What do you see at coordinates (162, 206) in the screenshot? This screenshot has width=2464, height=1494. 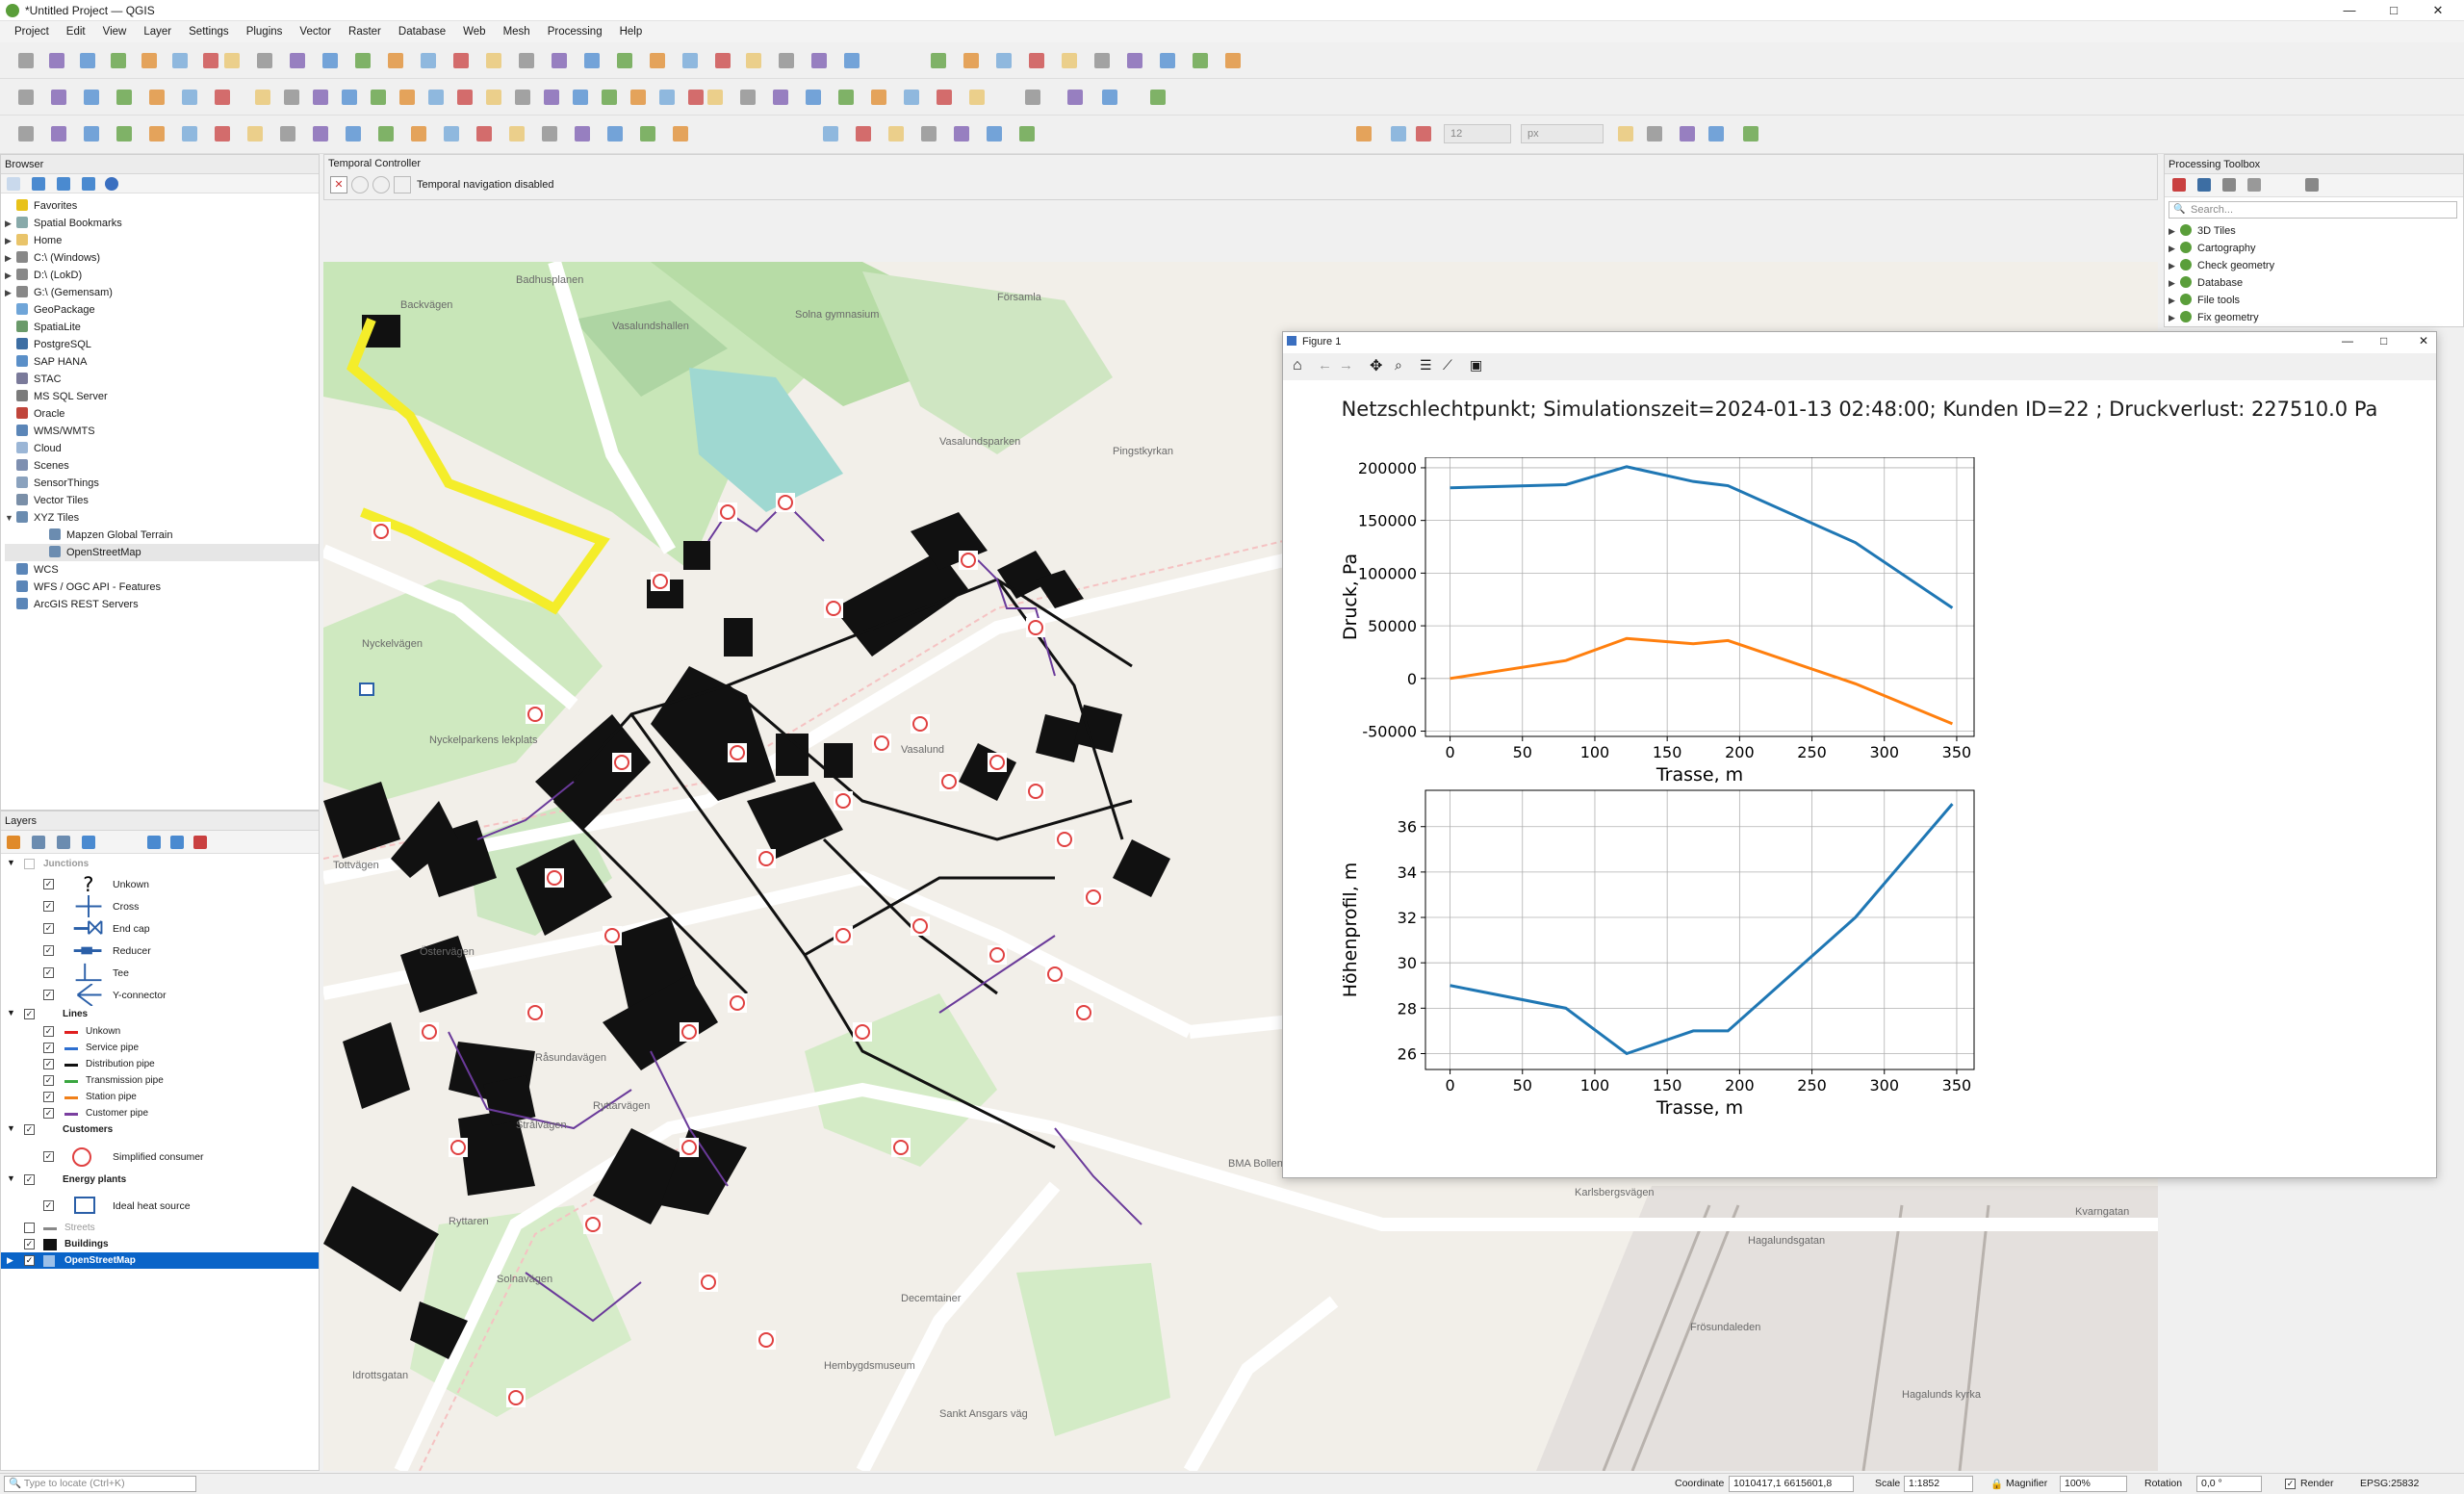 I see `browser-item: Favorites` at bounding box center [162, 206].